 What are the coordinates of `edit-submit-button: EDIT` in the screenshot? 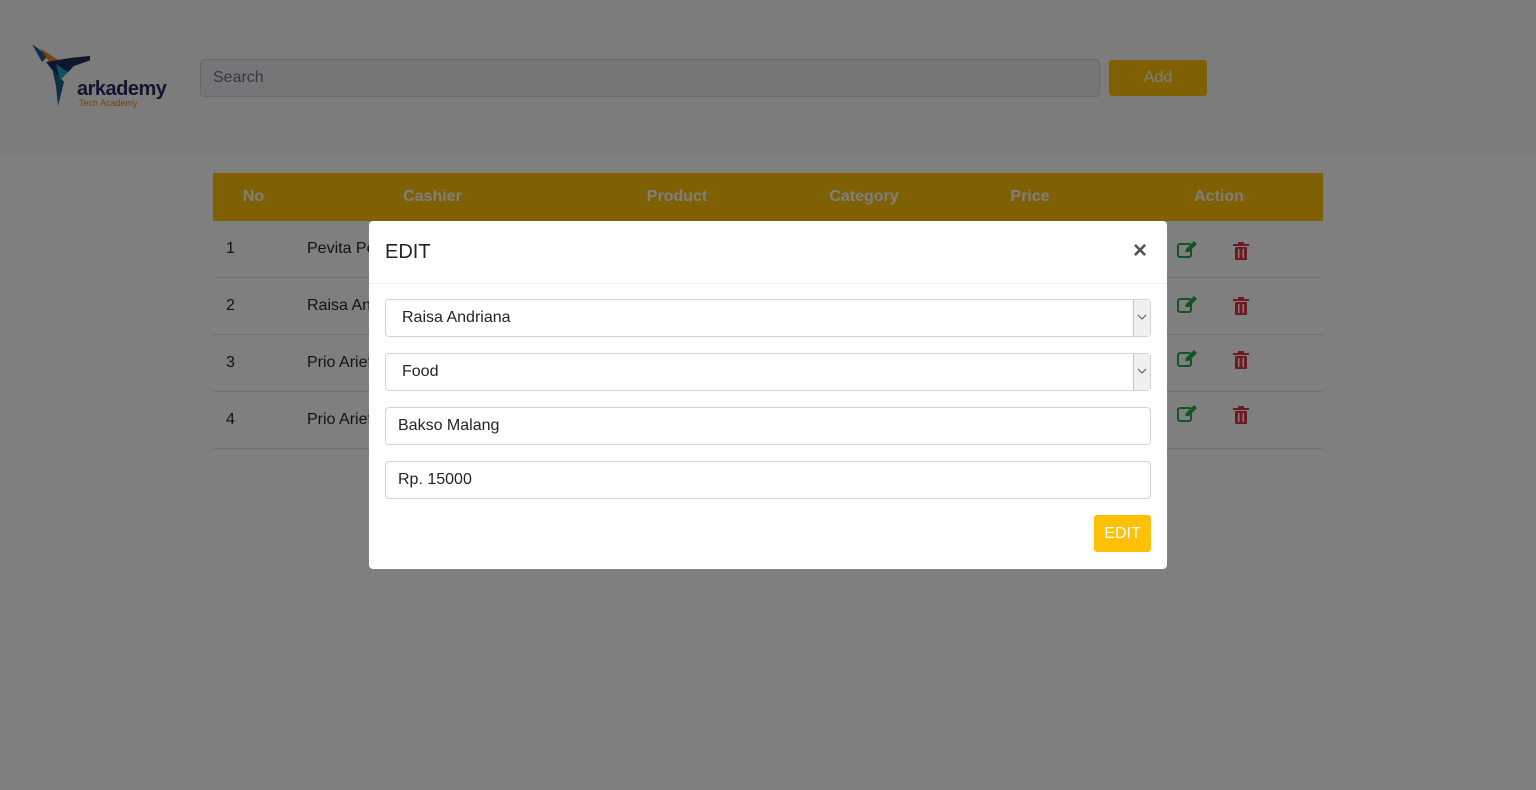 It's located at (1122, 533).